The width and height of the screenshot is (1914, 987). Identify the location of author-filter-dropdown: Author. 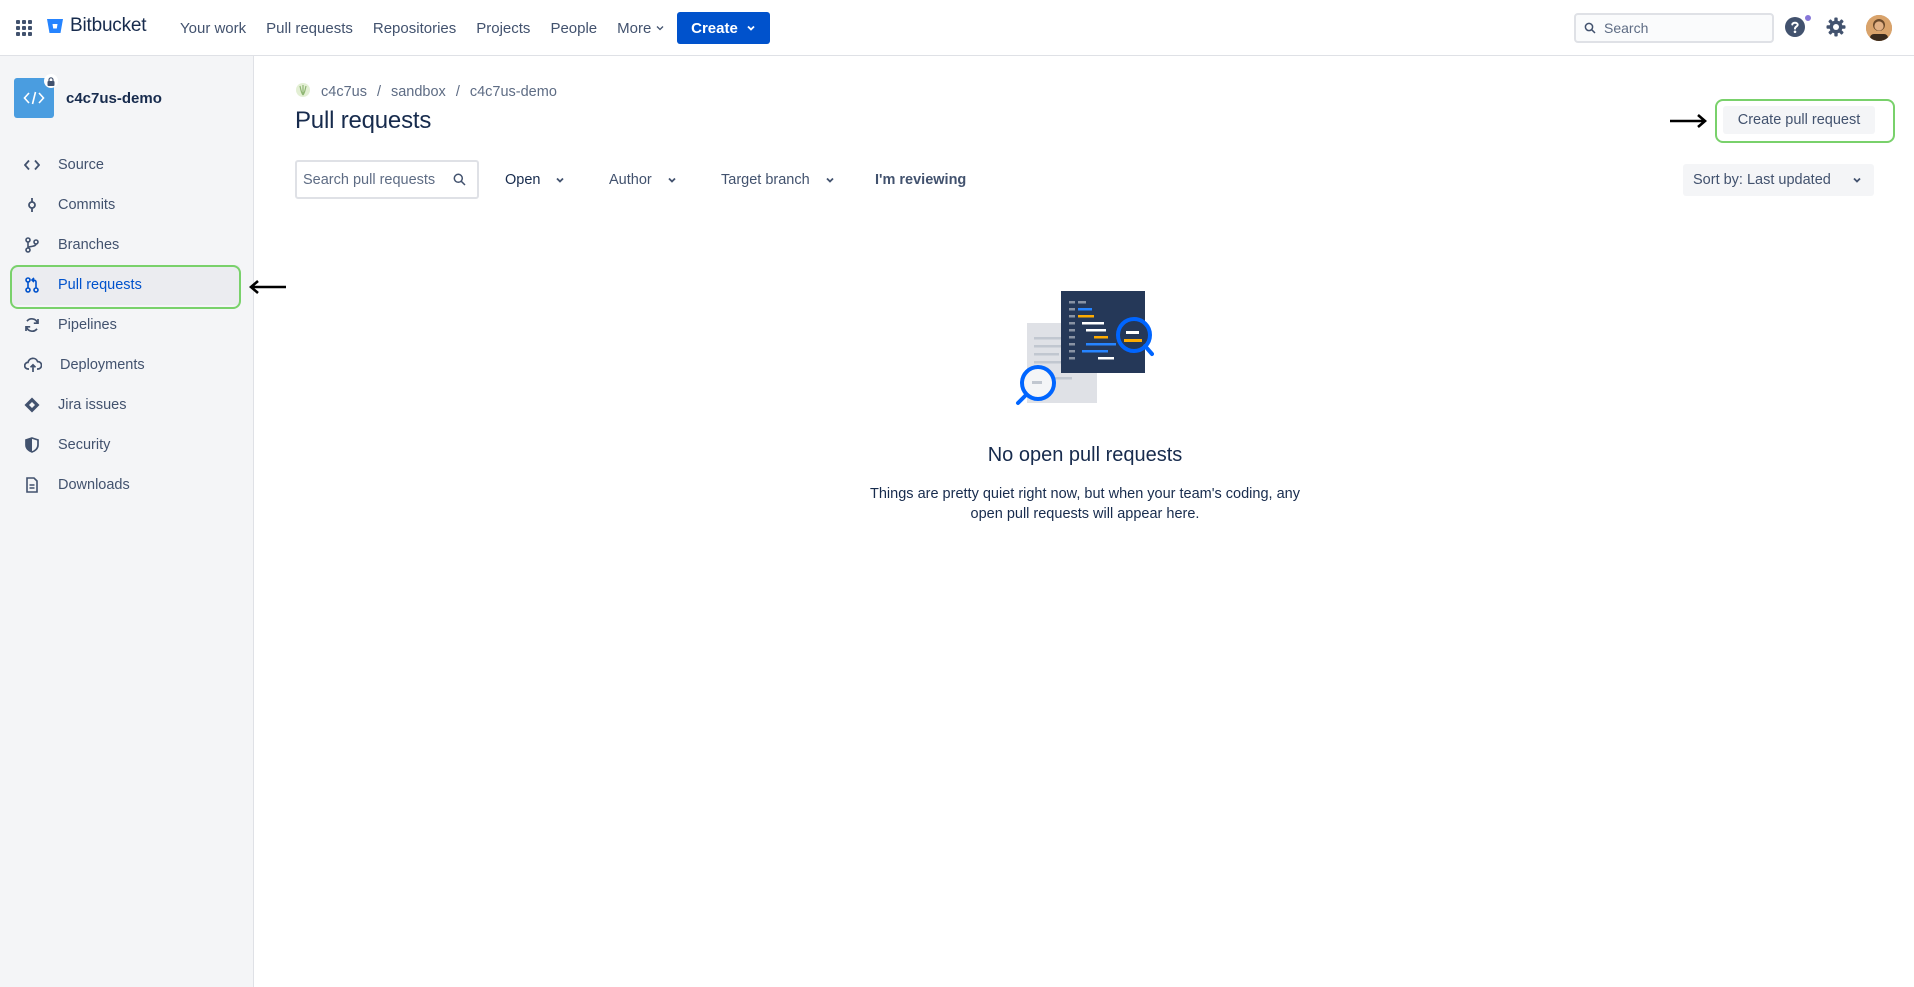
(643, 180).